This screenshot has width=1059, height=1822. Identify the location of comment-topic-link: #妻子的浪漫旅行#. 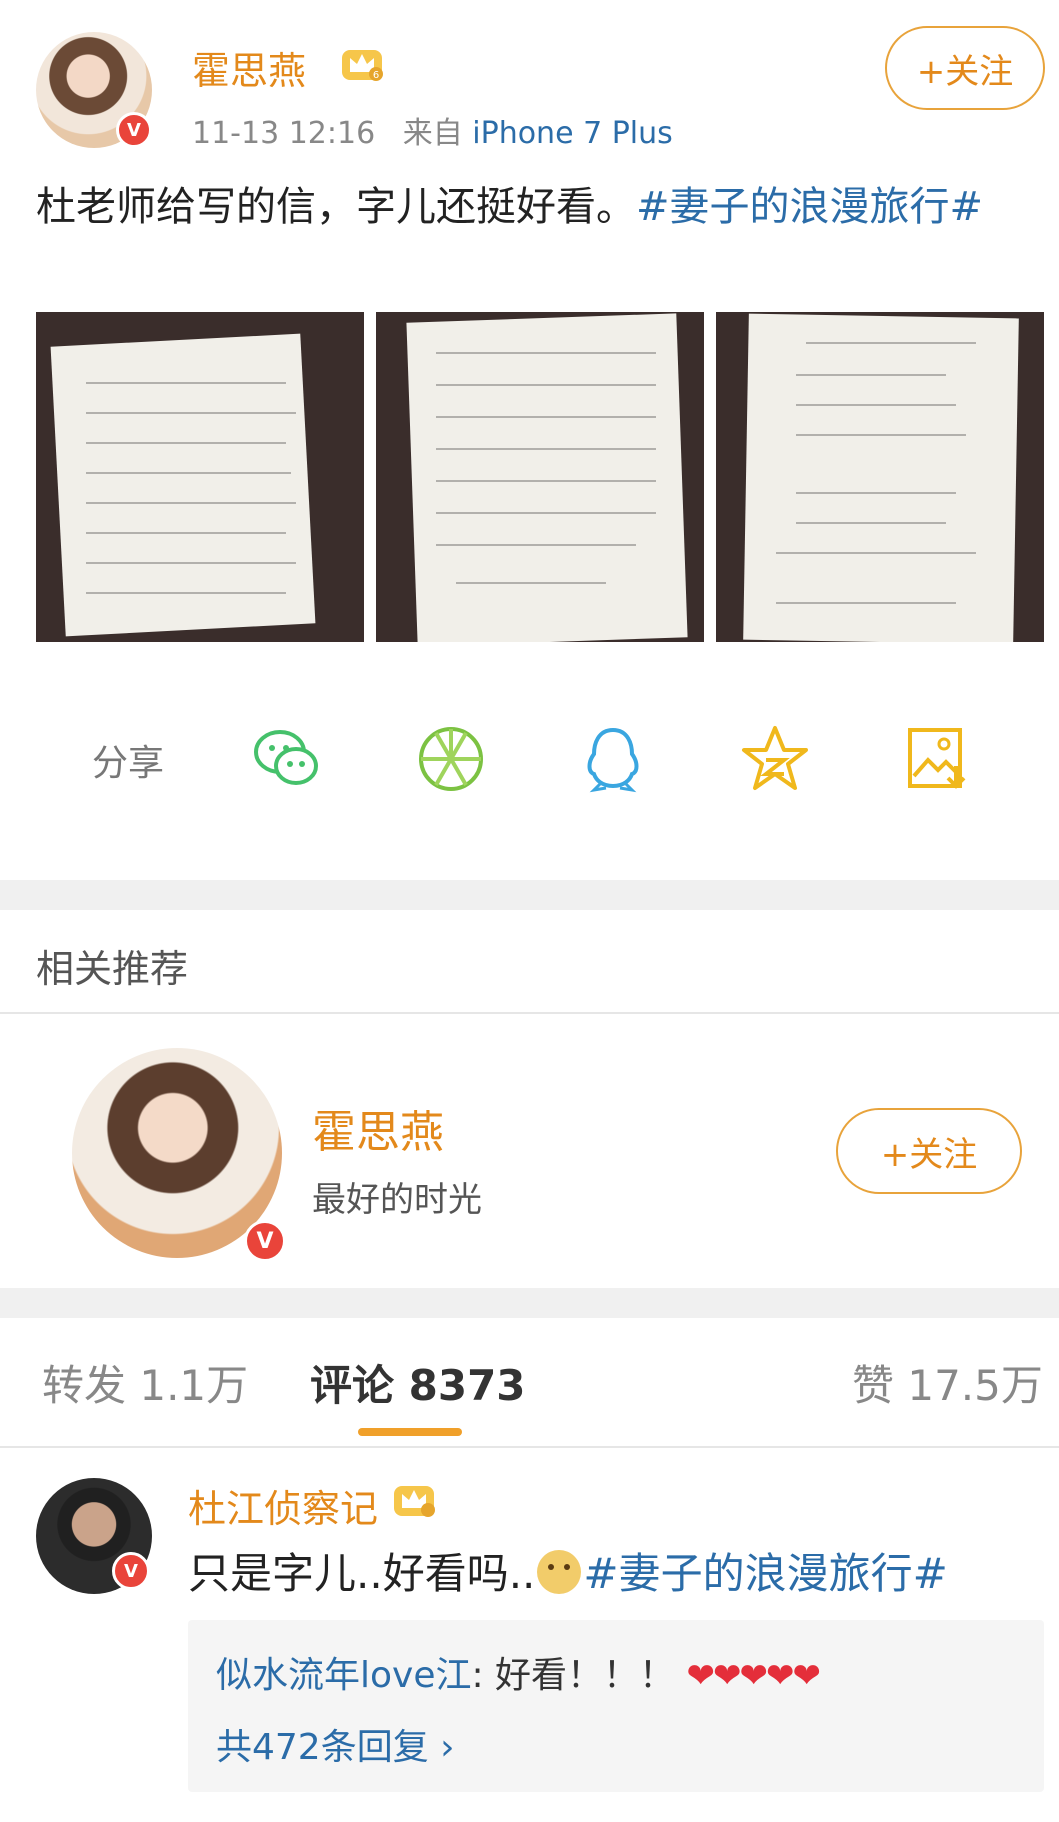
(765, 1573).